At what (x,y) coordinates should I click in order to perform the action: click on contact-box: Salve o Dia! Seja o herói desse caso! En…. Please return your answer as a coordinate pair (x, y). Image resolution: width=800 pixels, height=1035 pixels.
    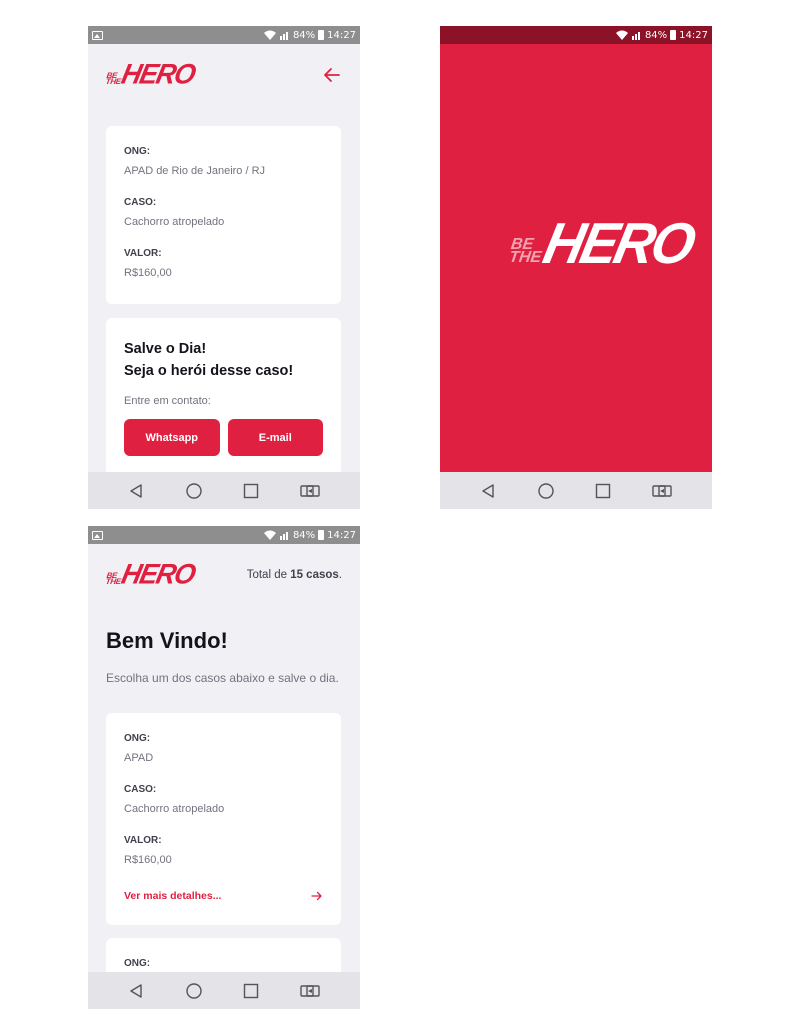
    Looking at the image, I should click on (223, 403).